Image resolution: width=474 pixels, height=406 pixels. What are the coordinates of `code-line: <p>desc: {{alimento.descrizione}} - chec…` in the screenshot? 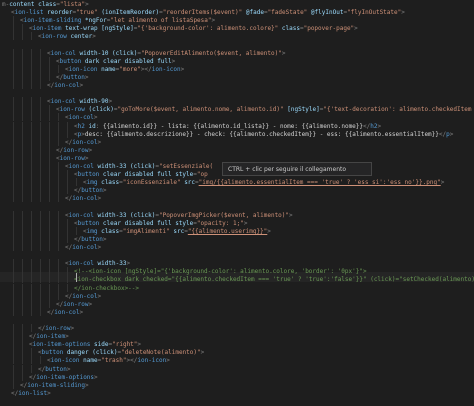 It's located at (263, 135).